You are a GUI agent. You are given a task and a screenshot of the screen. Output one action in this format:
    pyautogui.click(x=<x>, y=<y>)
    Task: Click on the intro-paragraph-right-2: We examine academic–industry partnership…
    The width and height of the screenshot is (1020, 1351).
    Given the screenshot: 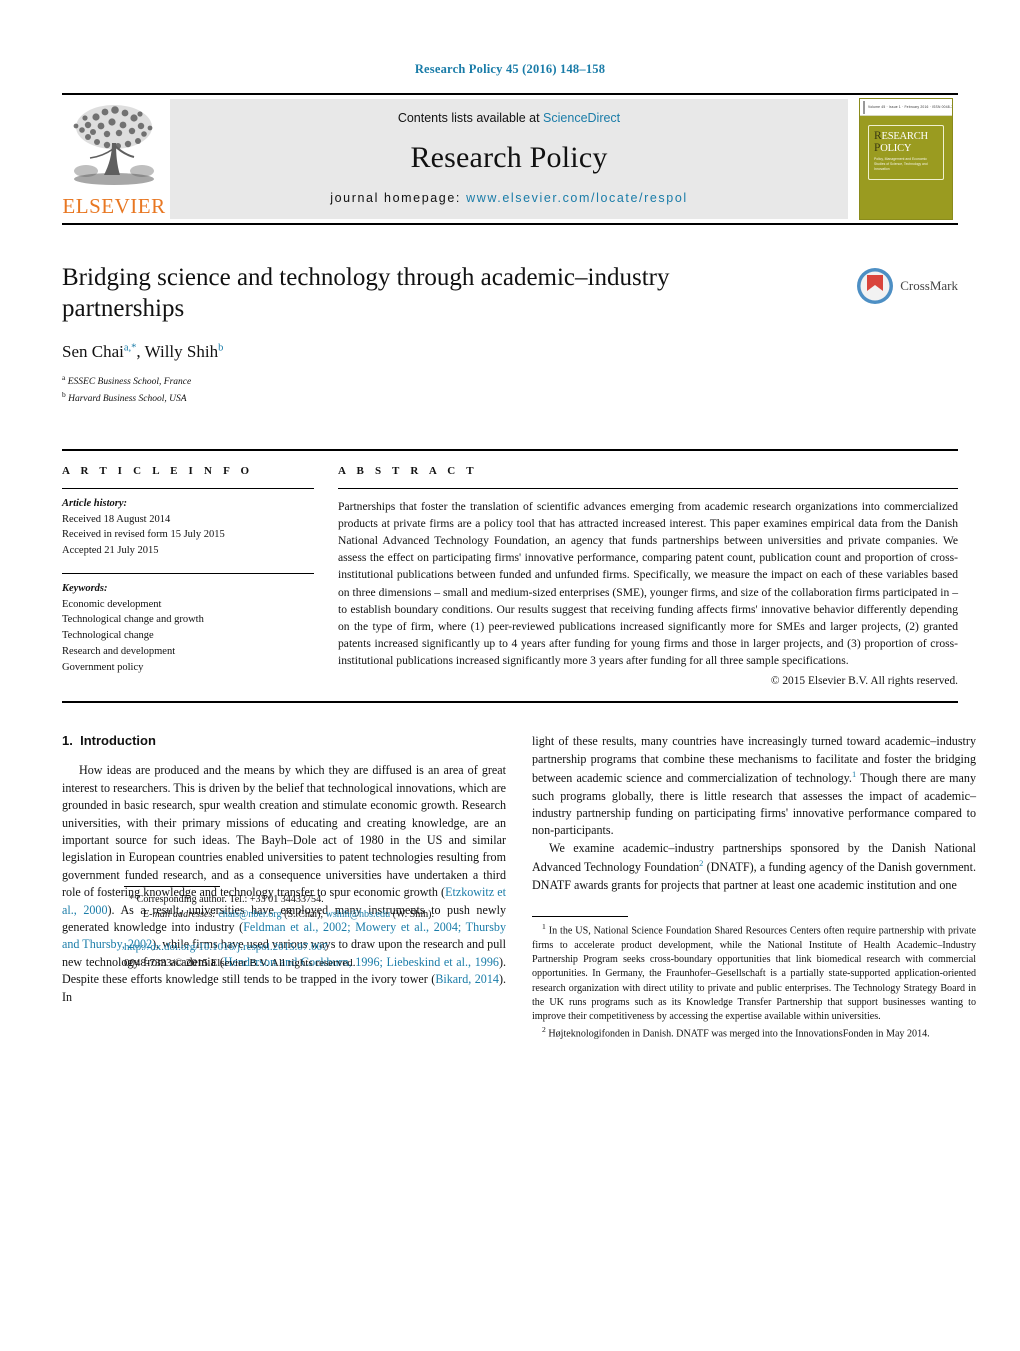 What is the action you would take?
    pyautogui.click(x=754, y=867)
    